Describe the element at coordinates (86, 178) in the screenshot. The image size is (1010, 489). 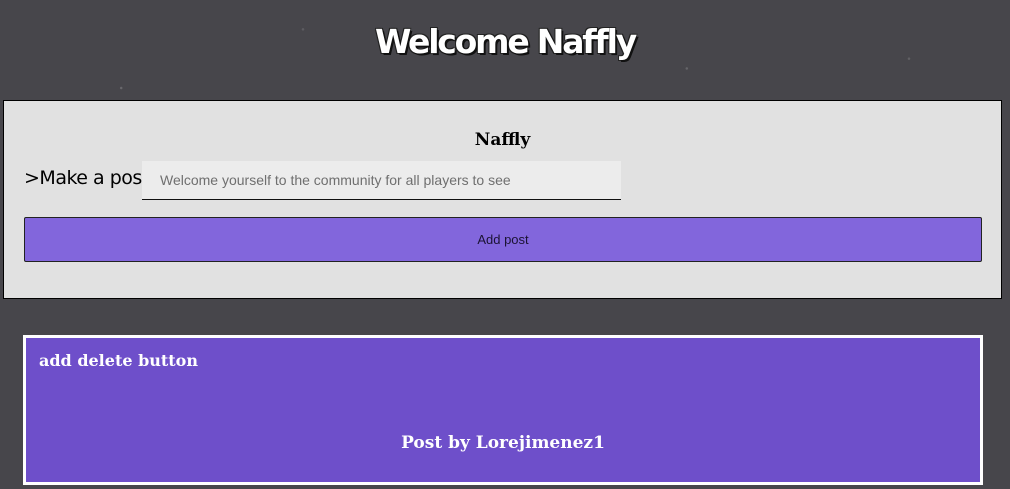
I see `make-post-label: >Make a post` at that location.